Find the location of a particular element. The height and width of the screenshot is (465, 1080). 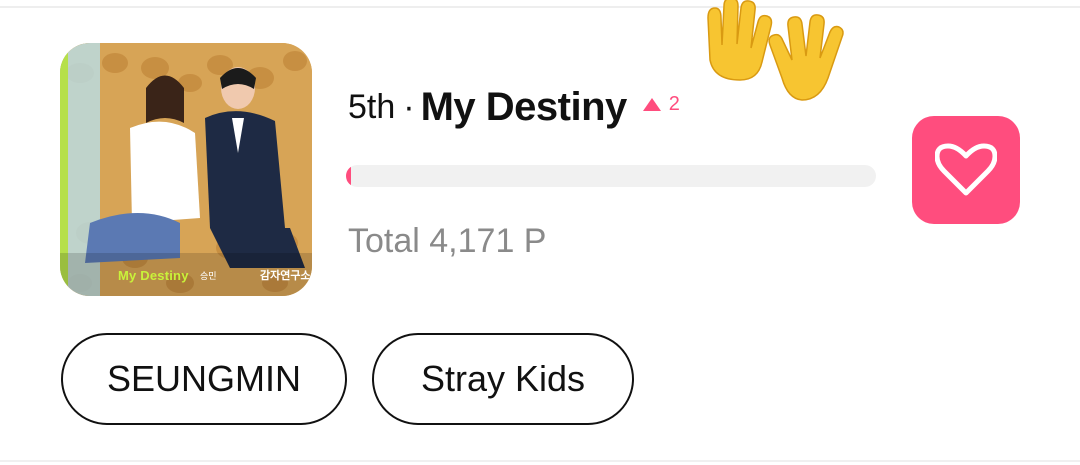

points-progress-fill is located at coordinates (349, 176).